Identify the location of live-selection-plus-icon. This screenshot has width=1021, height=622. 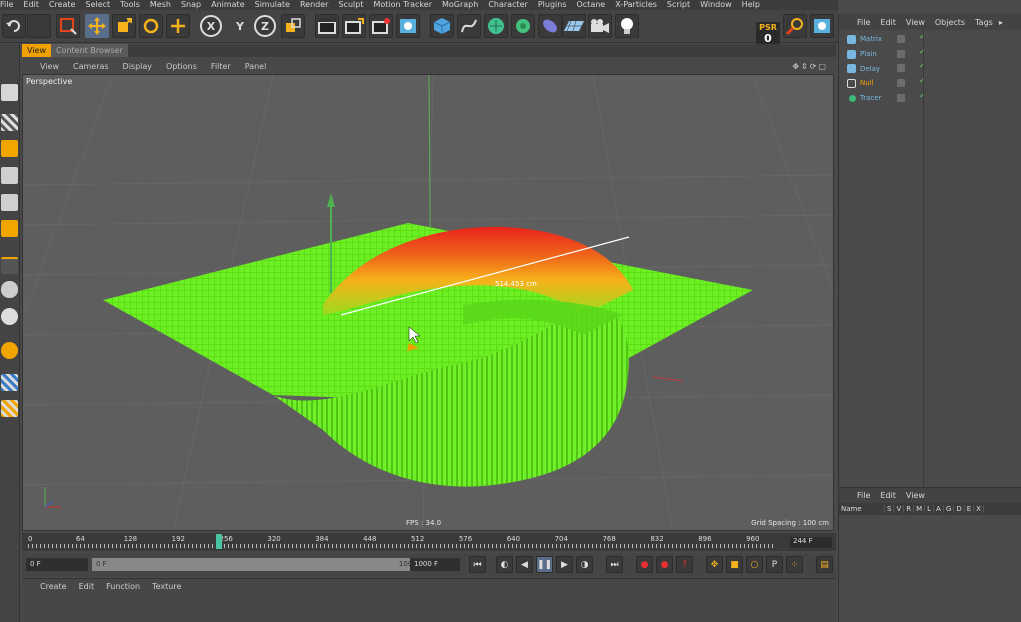
(178, 26).